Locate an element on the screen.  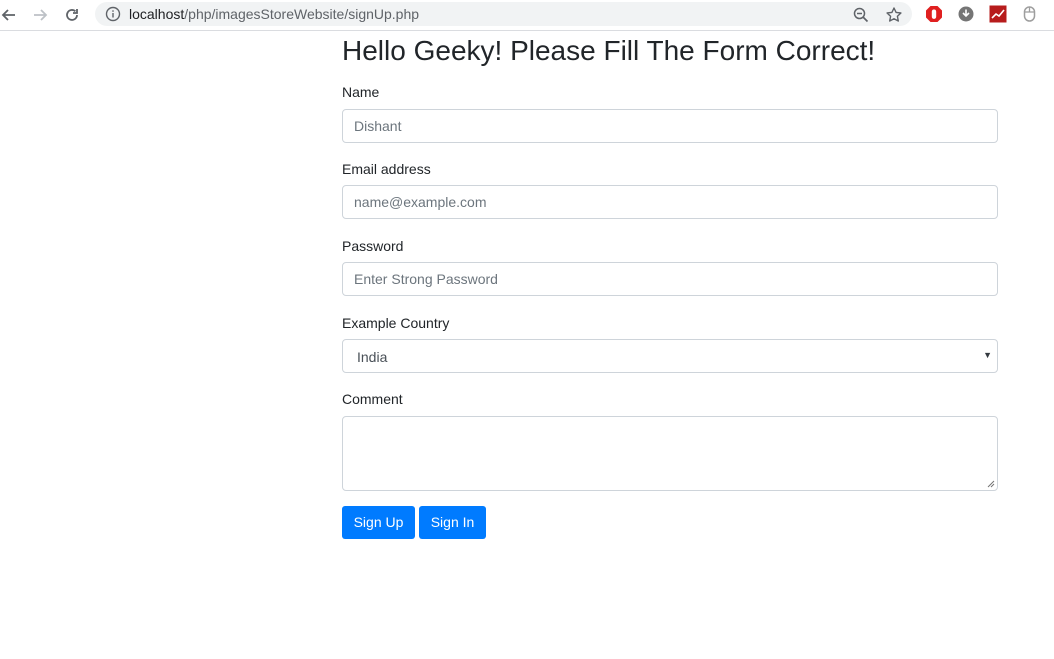
country-select: India ▼ is located at coordinates (670, 356).